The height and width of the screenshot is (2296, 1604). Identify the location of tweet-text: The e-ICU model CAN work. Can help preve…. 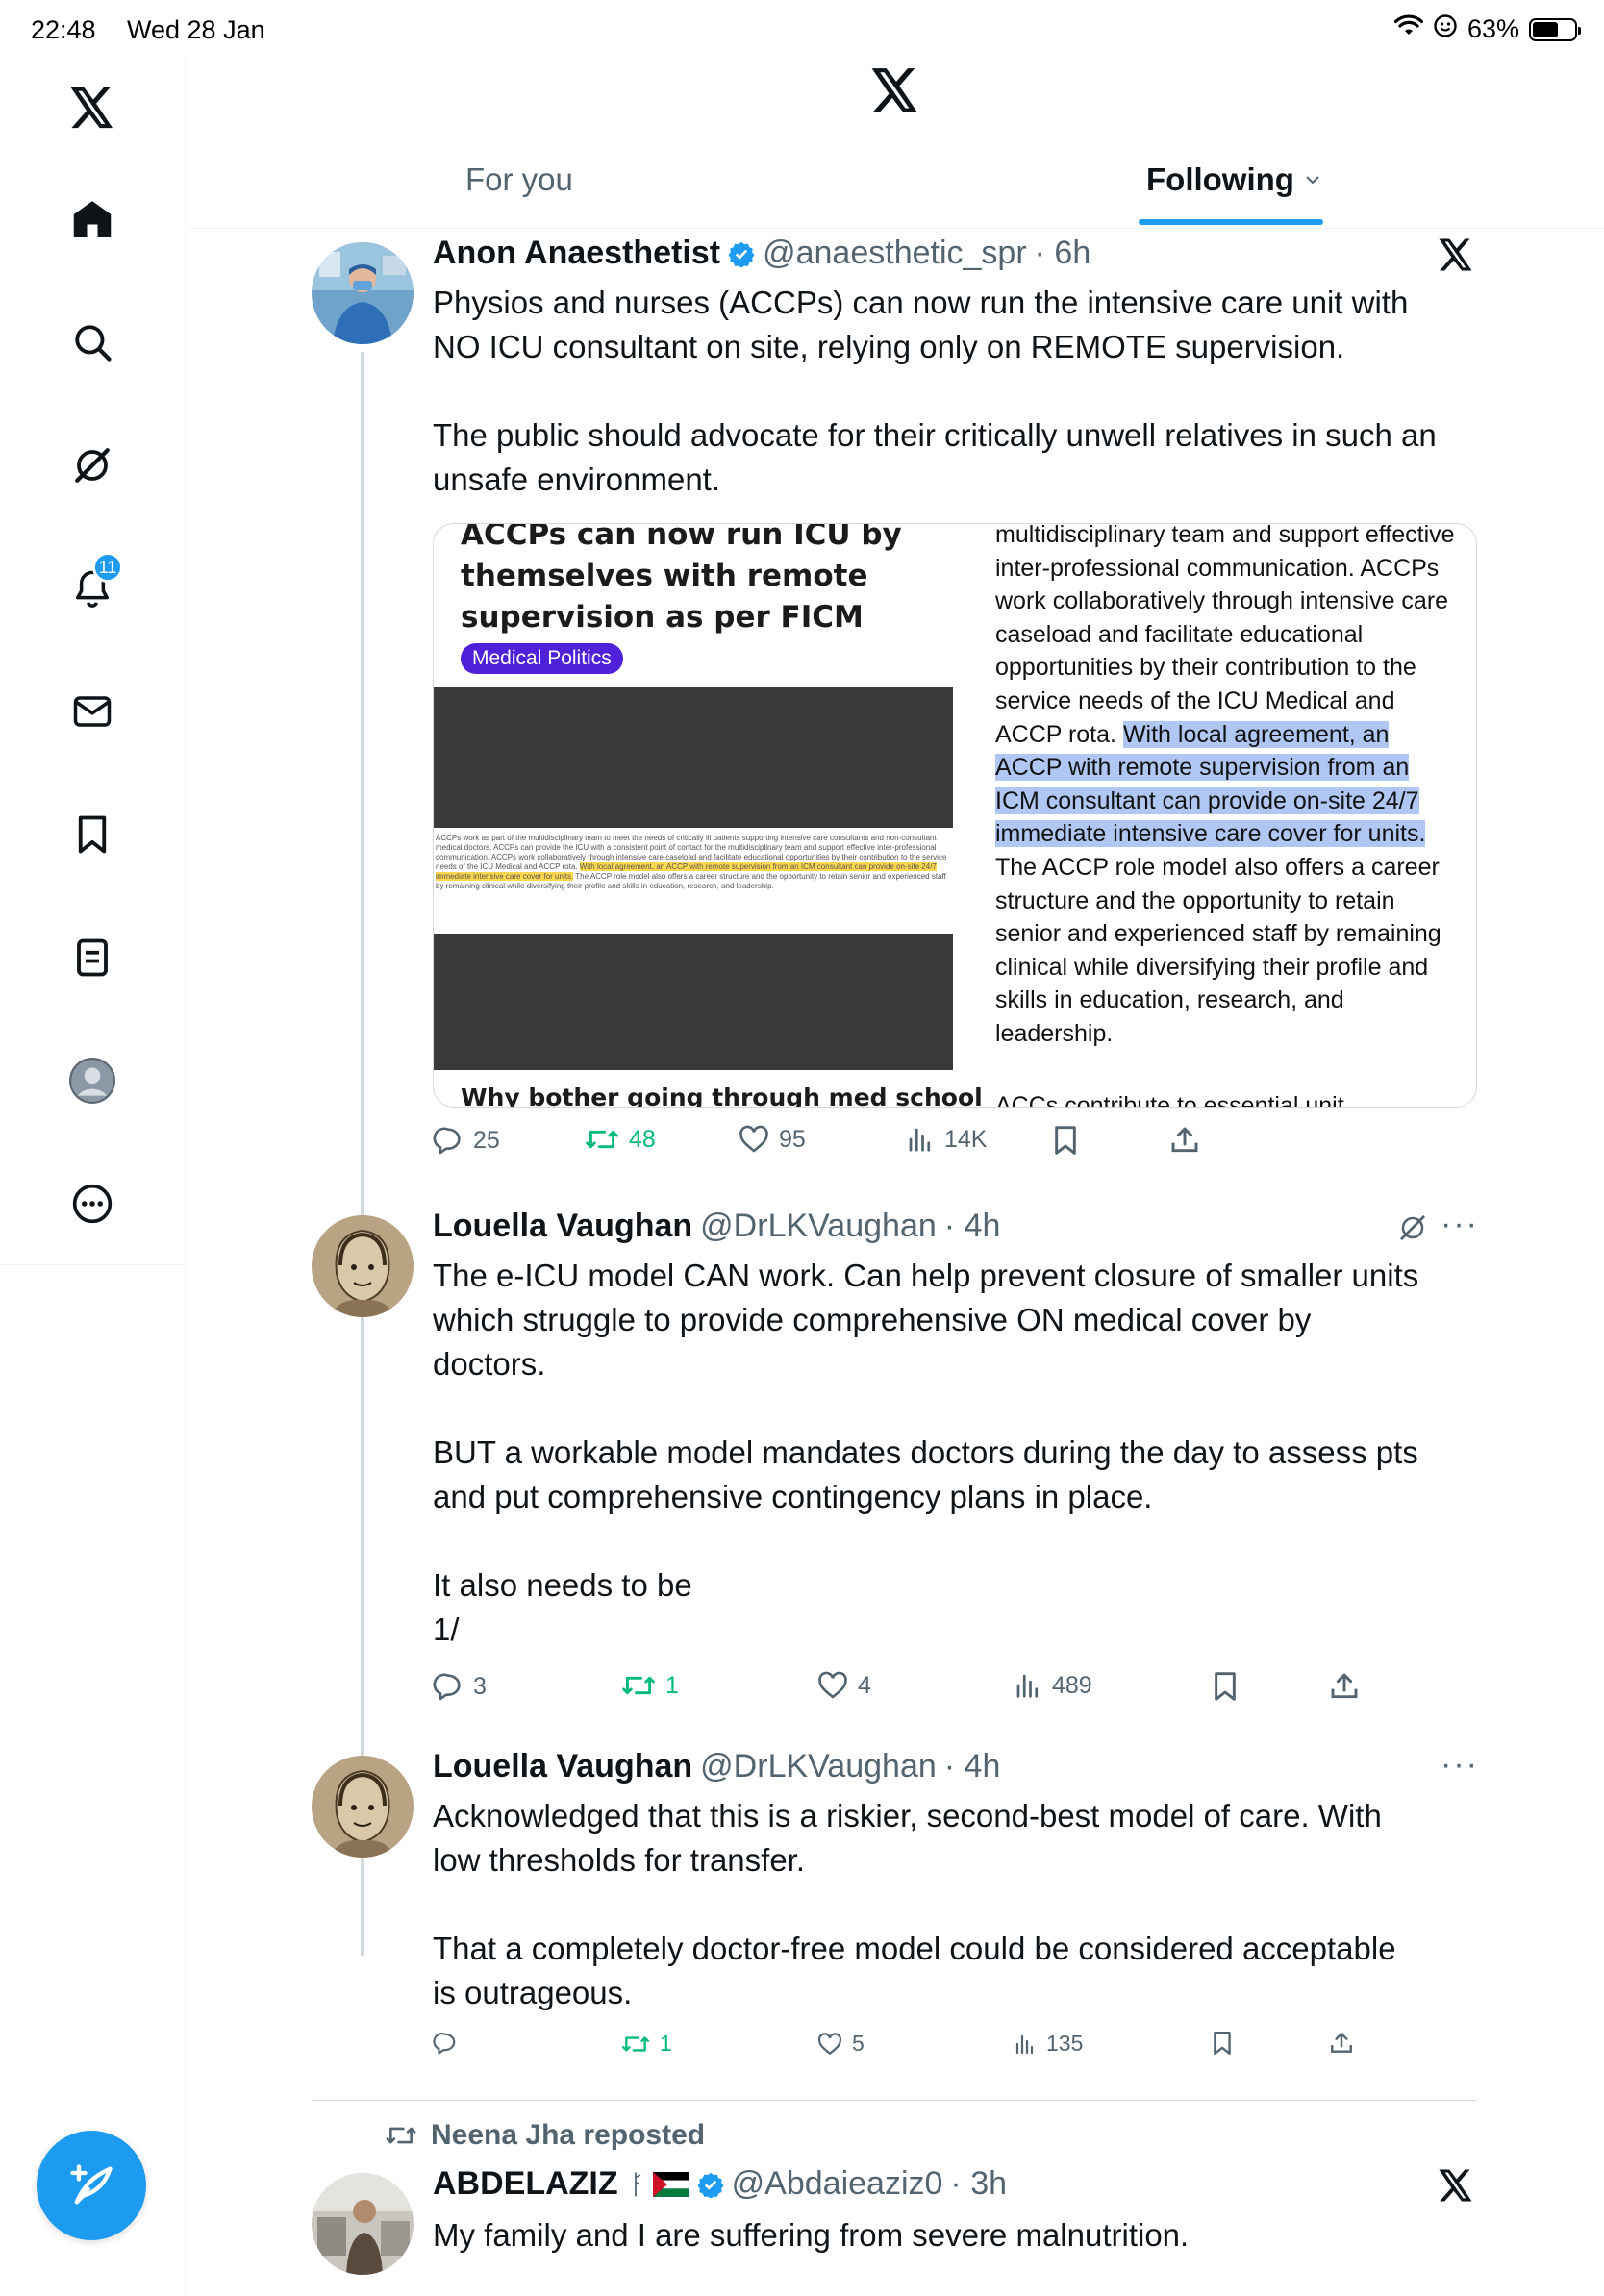
(926, 1452).